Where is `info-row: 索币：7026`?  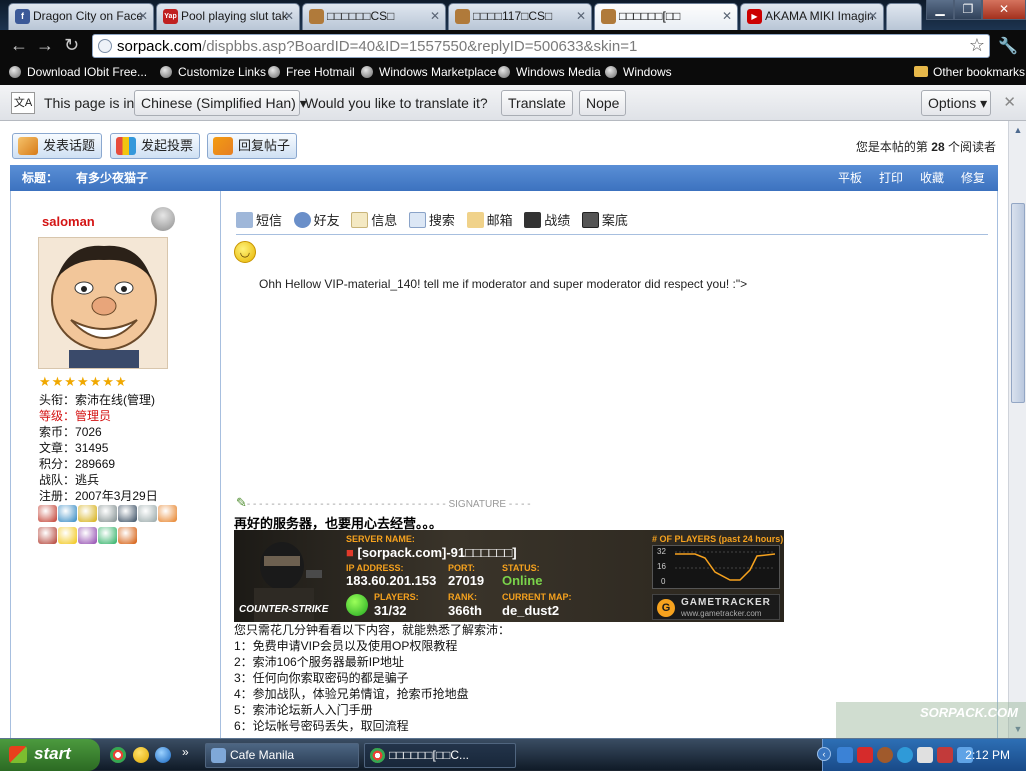
info-row: 索币：7026 is located at coordinates (70, 432).